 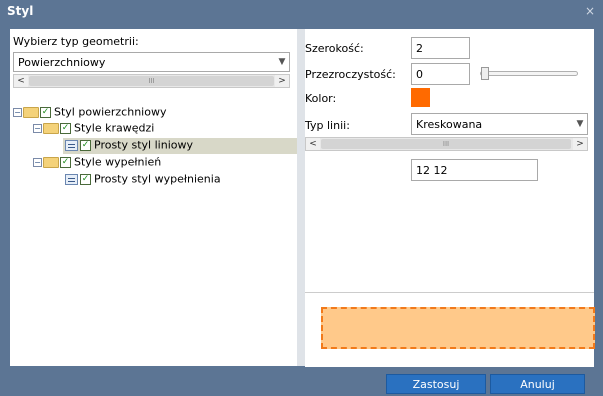 I want to click on line-type-label: Typ linii:, so click(x=327, y=125).